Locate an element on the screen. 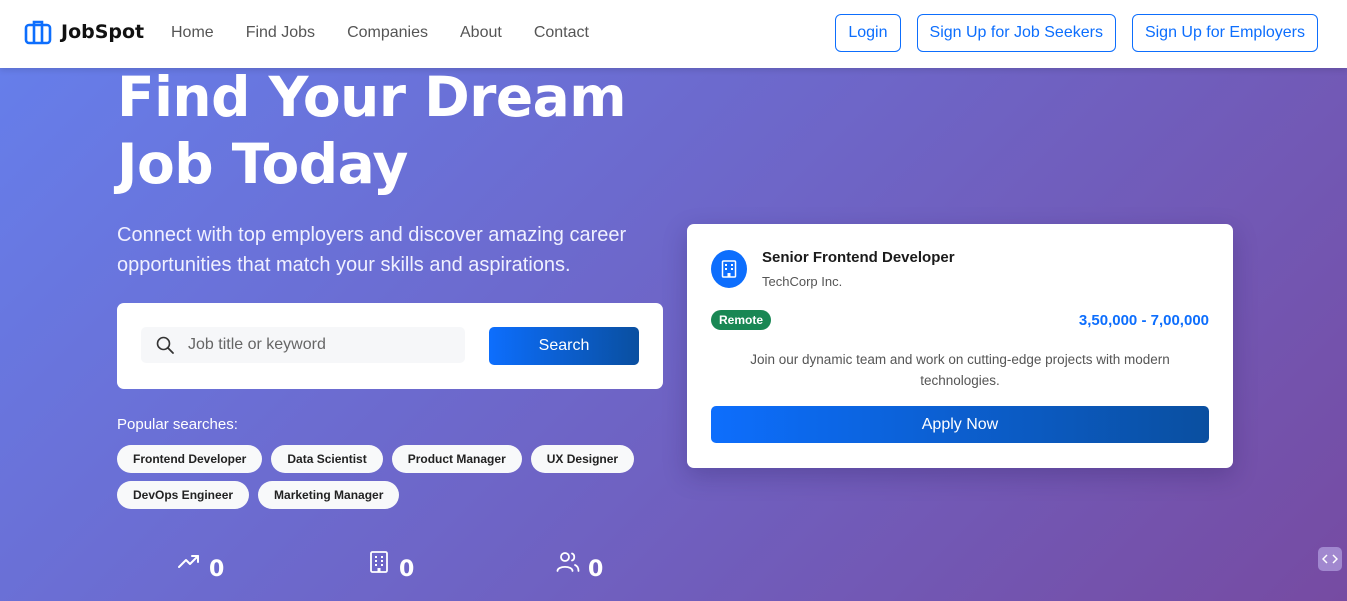 This screenshot has height=601, width=1347. nav-link-companies: Companies is located at coordinates (387, 33).